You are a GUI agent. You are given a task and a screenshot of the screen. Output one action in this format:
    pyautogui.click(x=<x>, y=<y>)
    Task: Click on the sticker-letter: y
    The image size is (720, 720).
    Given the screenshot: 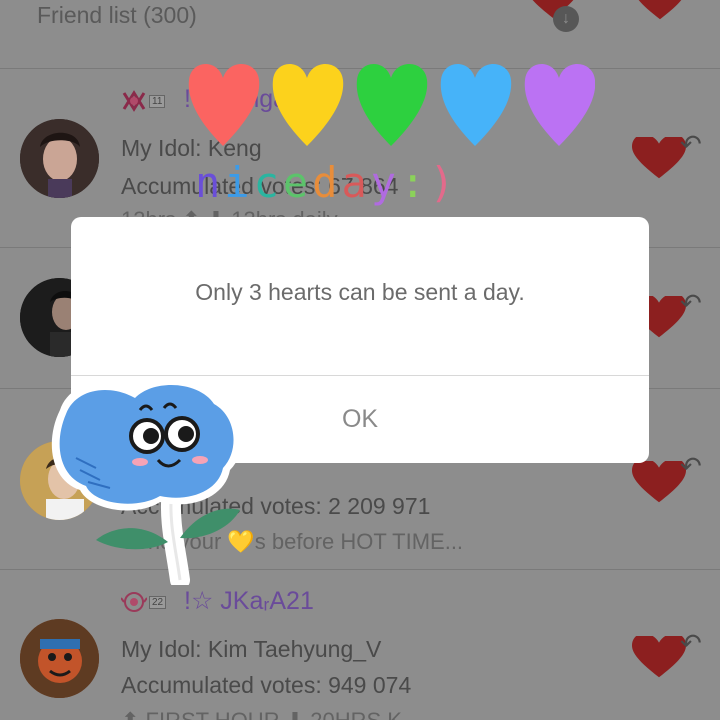 What is the action you would take?
    pyautogui.click(x=385, y=182)
    